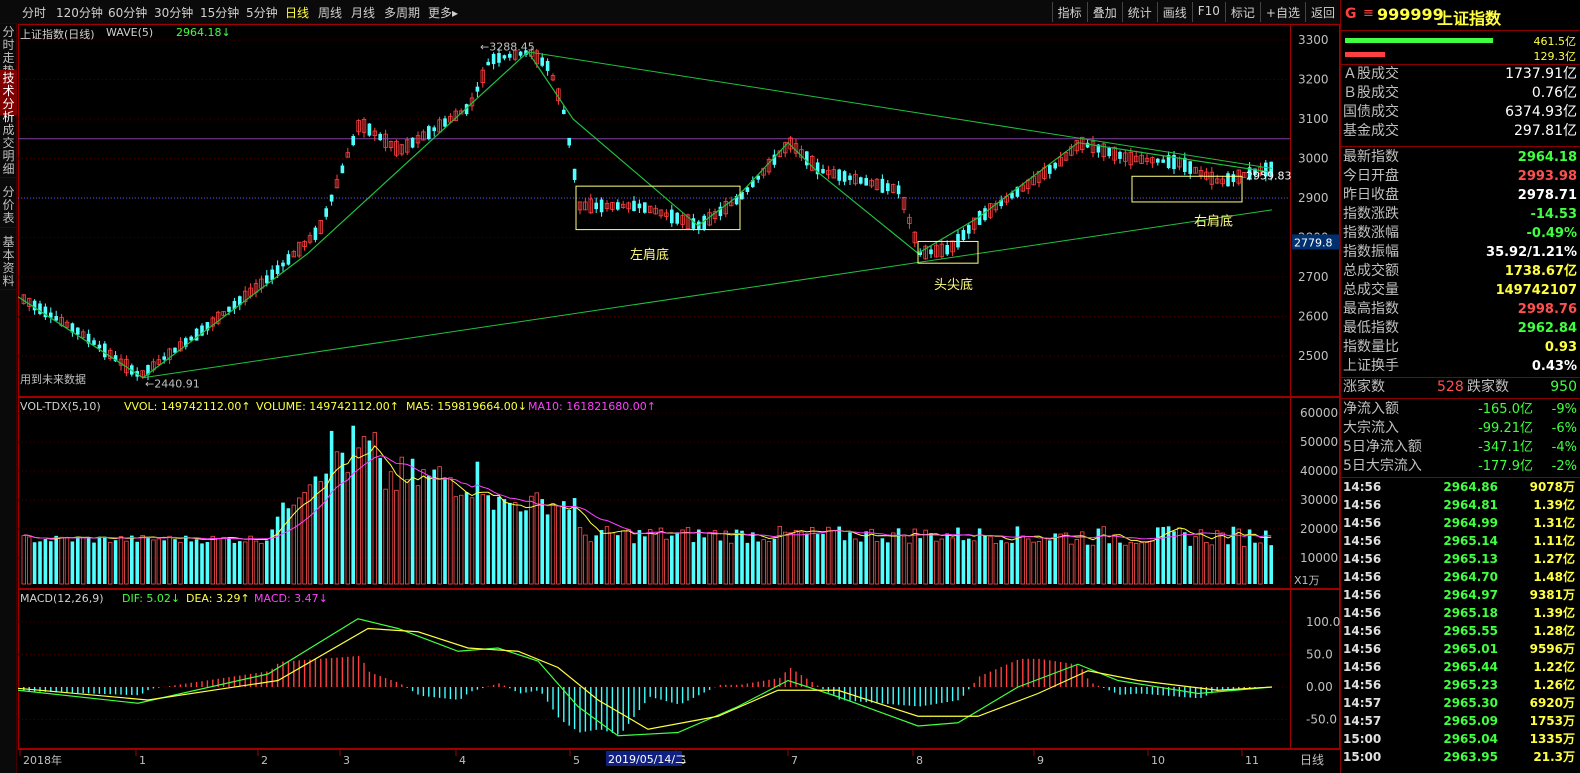 This screenshot has width=1580, height=773. Describe the element at coordinates (1460, 157) in the screenshot. I see `quote-row: 最新指数 2964.18` at that location.